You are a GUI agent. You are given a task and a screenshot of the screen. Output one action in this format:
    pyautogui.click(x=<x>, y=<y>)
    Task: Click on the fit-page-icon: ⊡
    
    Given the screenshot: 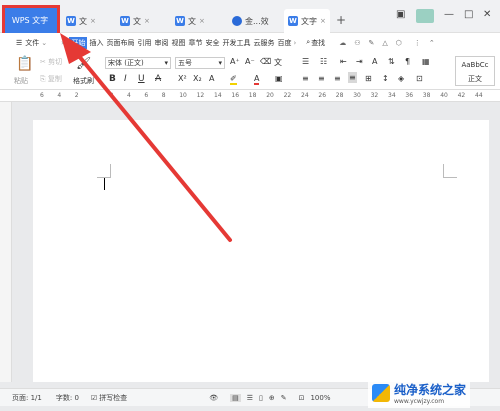 What is the action you would take?
    pyautogui.click(x=302, y=398)
    